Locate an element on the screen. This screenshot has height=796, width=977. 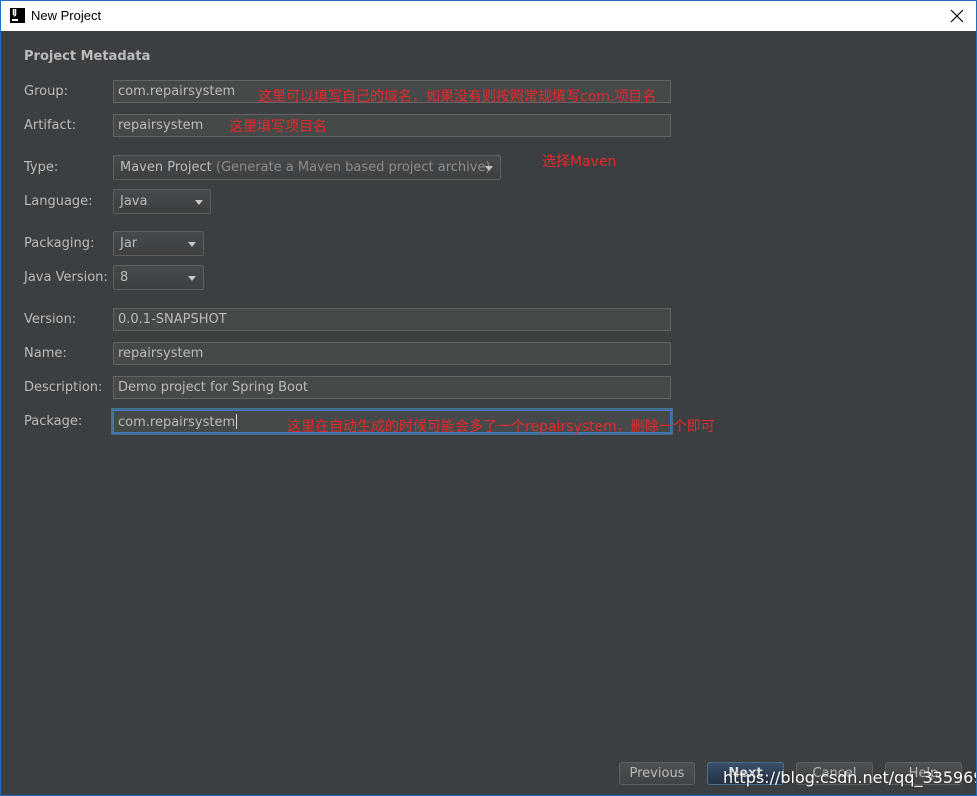
close-button is located at coordinates (957, 16).